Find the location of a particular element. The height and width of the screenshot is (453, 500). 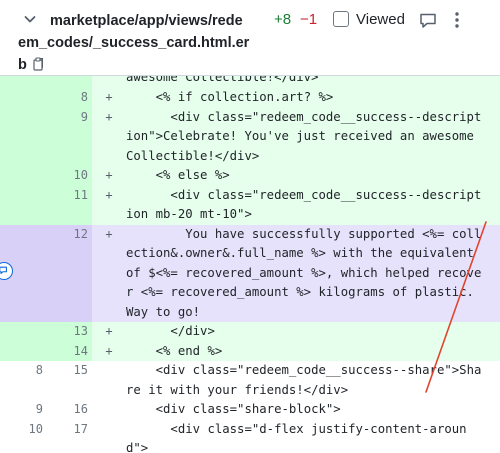

code-line: awesome Collectible!</div> is located at coordinates (313, 82).